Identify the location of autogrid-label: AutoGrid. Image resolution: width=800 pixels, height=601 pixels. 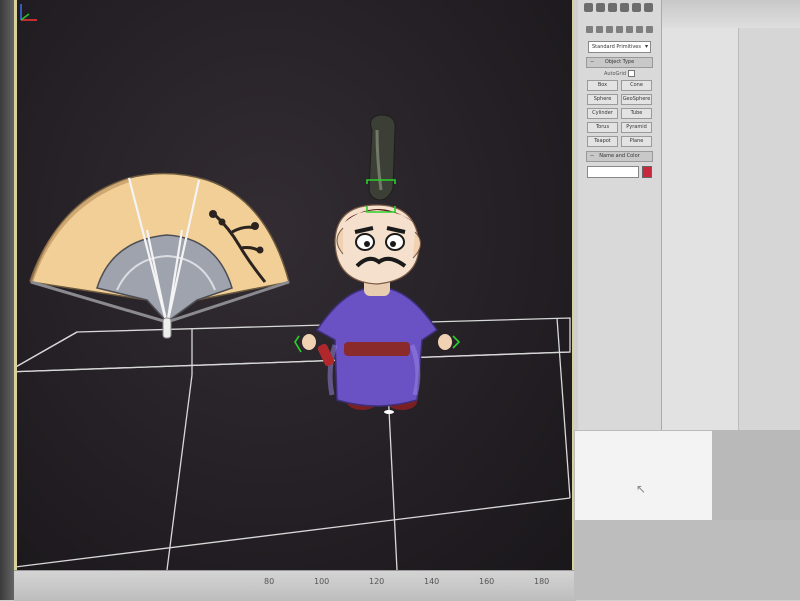
(615, 74).